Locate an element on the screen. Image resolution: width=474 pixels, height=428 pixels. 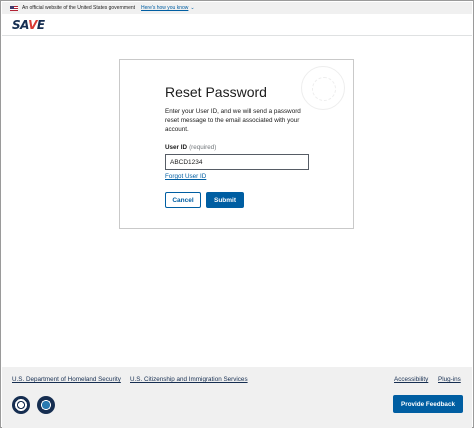
cancel-button: Cancel is located at coordinates (183, 200).